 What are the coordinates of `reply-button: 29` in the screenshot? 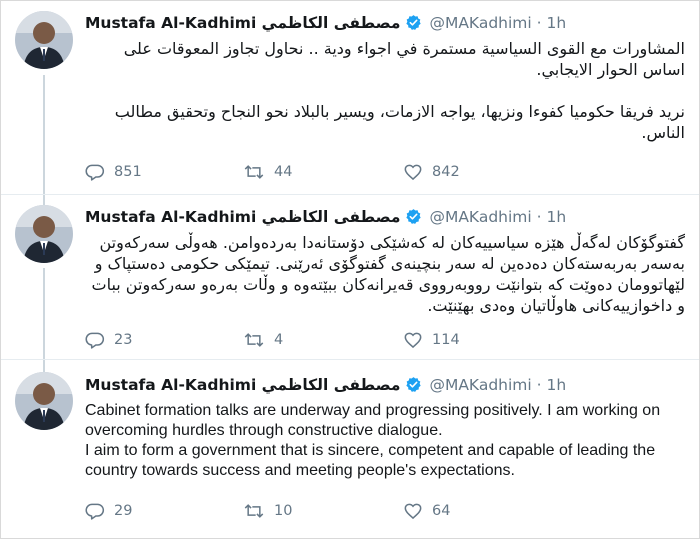 It's located at (108, 511).